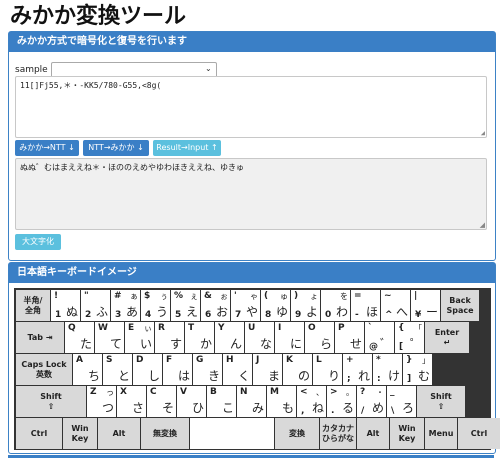 The height and width of the screenshot is (458, 500). What do you see at coordinates (175, 344) in the screenshot?
I see `key-br-label: す` at bounding box center [175, 344].